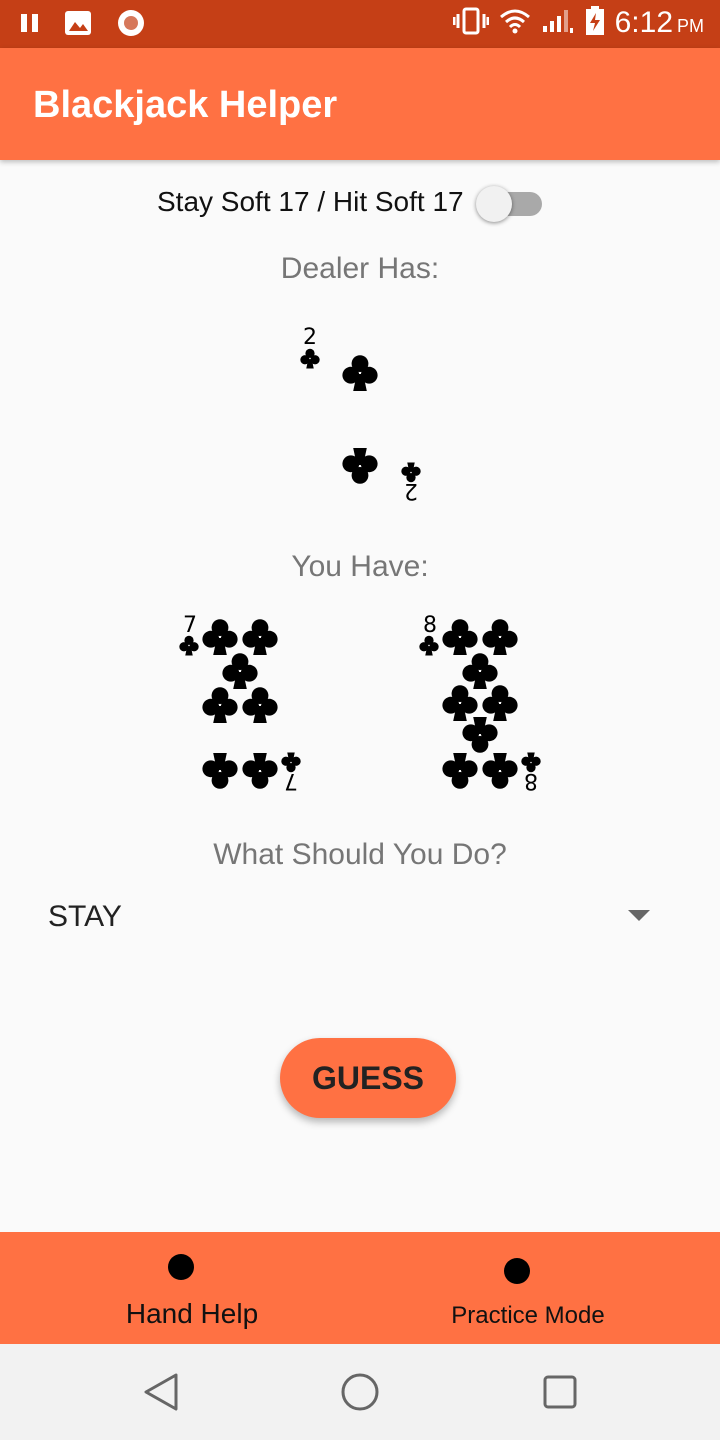  Describe the element at coordinates (528, 1288) in the screenshot. I see `nav-item-practice-mode: Practice Mode` at that location.